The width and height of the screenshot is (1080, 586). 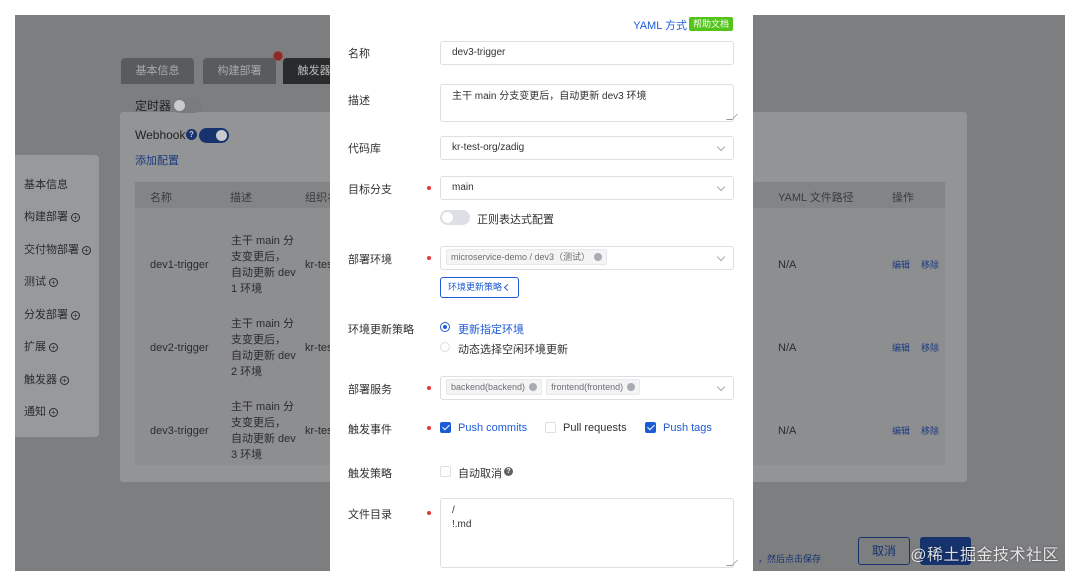 What do you see at coordinates (41, 411) in the screenshot?
I see `side-nav-item-notify: 通知 +` at bounding box center [41, 411].